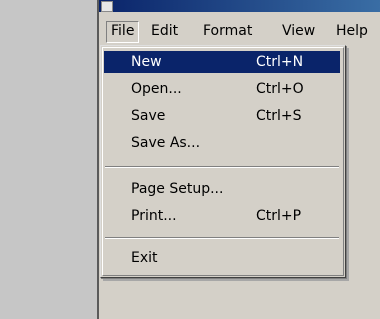  I want to click on menu-bar: File Edit Format View Help, so click(239, 31).